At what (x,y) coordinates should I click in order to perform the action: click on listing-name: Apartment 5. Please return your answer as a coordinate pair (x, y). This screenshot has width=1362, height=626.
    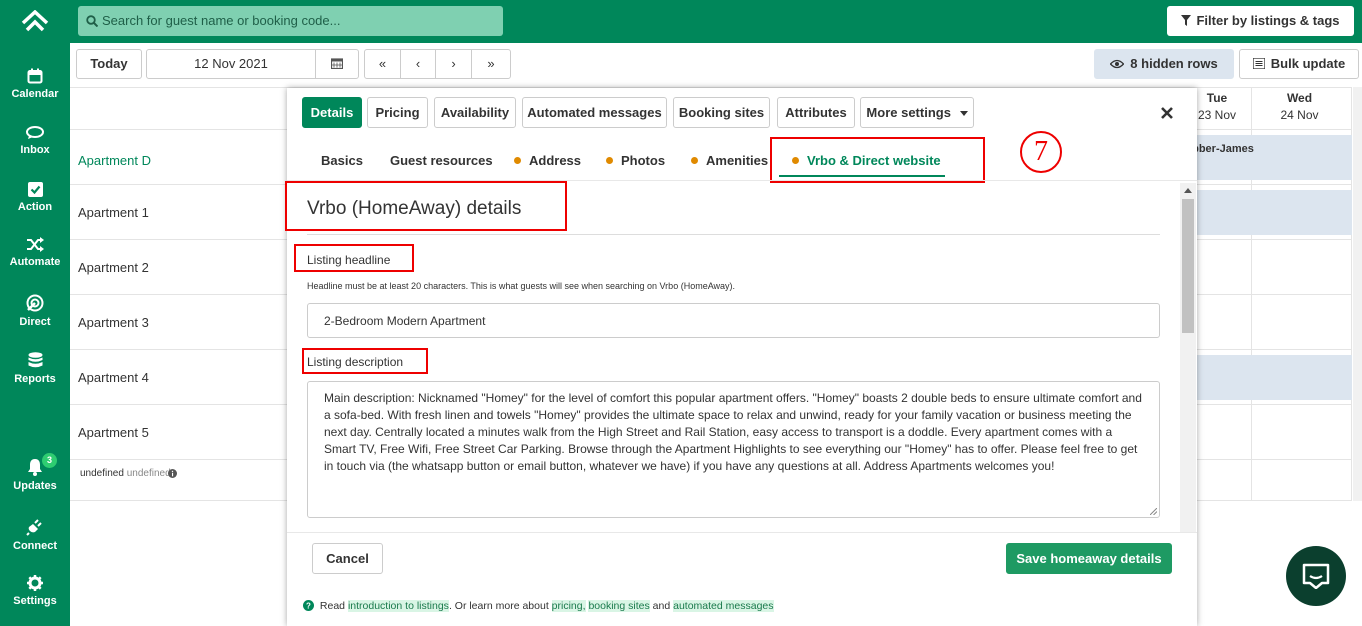
    Looking at the image, I should click on (113, 432).